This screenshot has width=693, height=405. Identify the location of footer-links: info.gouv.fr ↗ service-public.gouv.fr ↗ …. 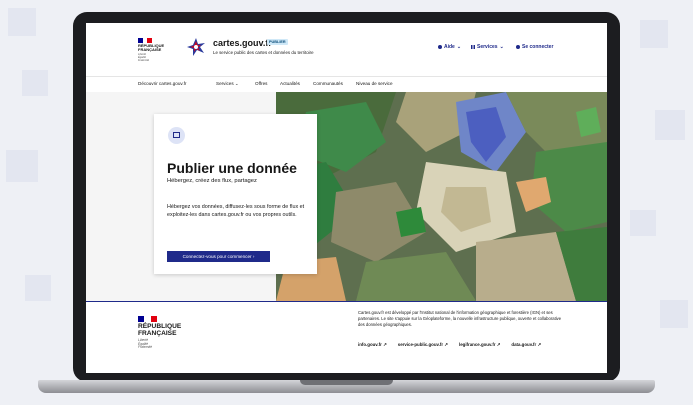
(449, 345).